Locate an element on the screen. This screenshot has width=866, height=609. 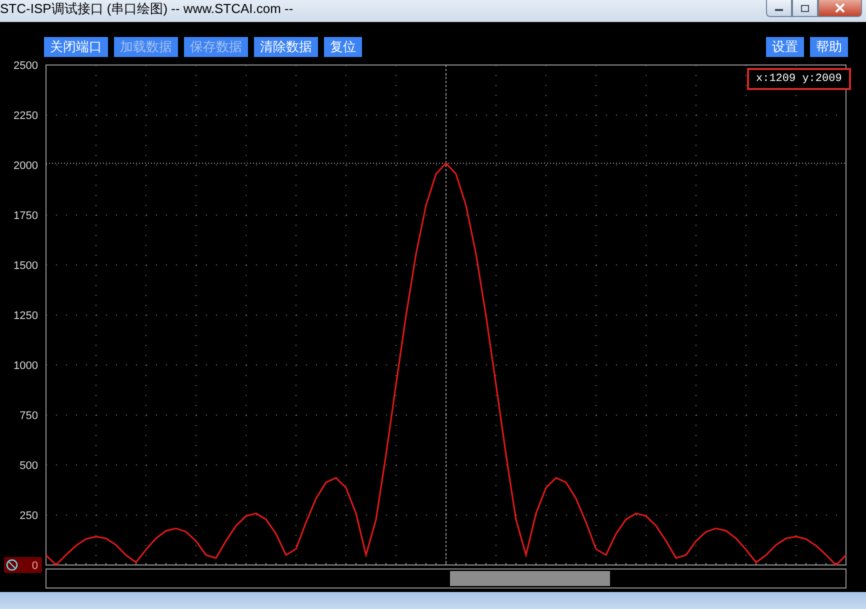
close-button is located at coordinates (840, 8).